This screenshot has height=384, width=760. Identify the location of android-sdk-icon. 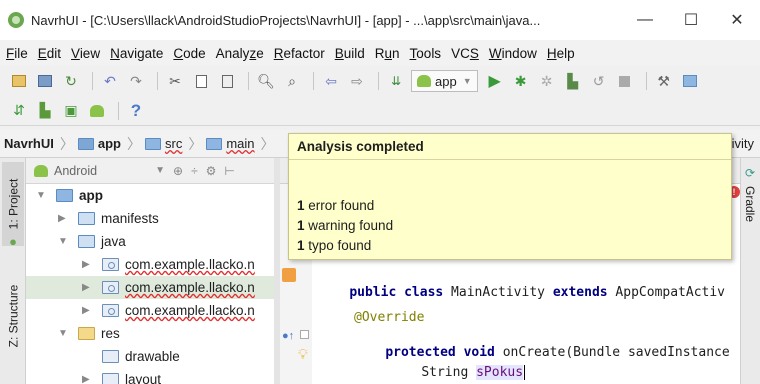
(97, 111).